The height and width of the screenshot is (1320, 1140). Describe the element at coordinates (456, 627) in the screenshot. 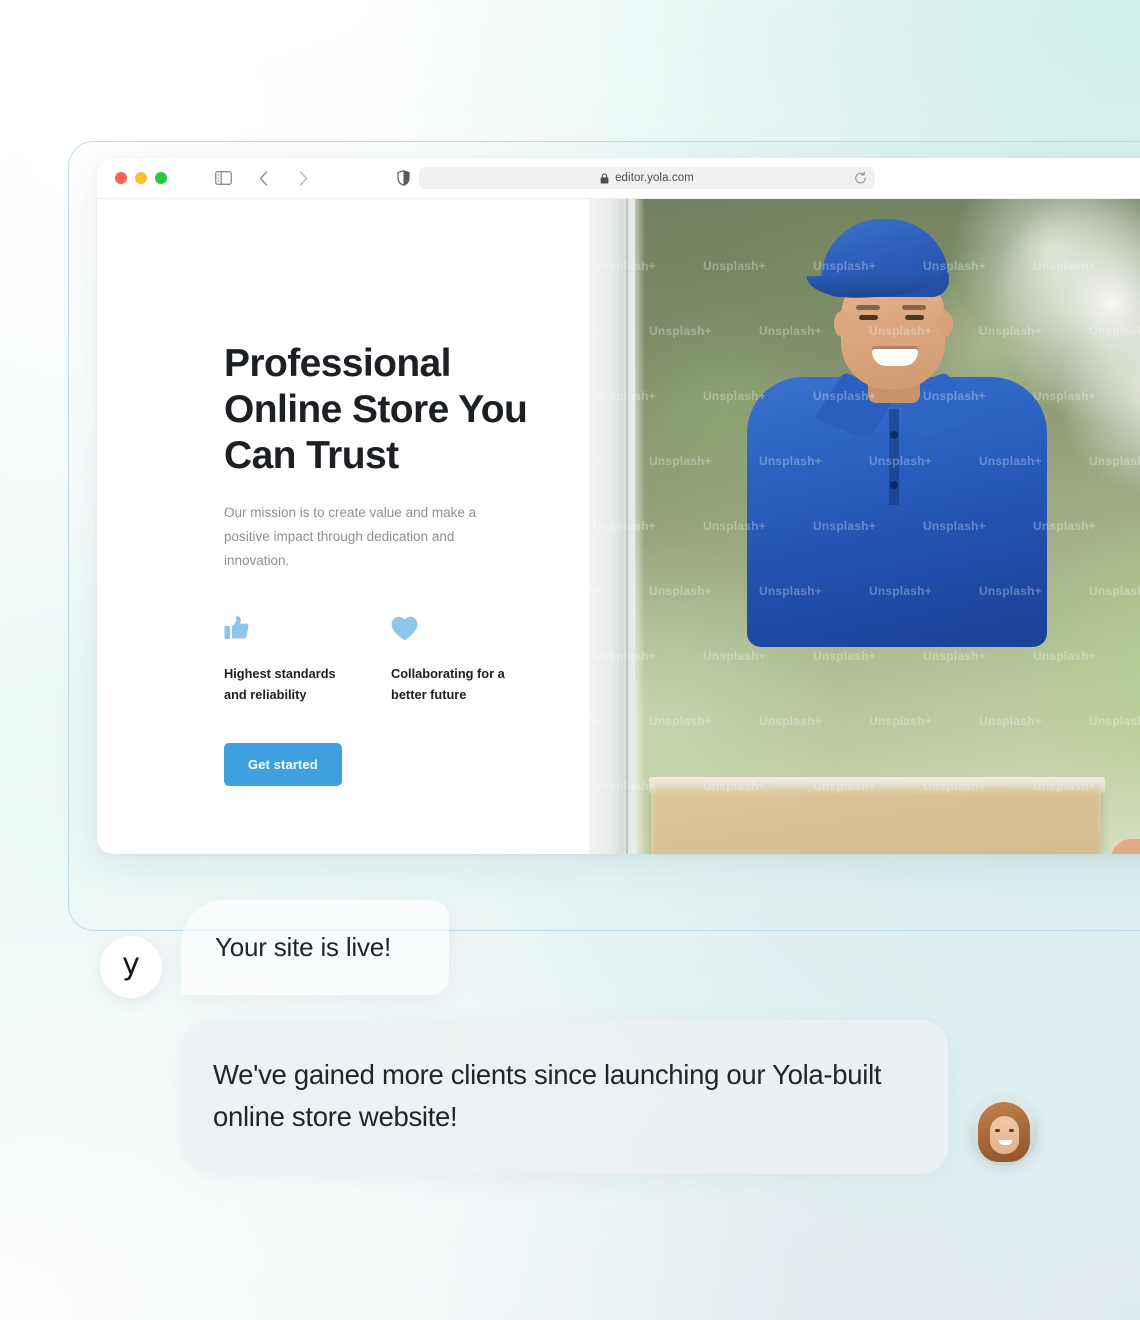

I see `heart-icon` at that location.